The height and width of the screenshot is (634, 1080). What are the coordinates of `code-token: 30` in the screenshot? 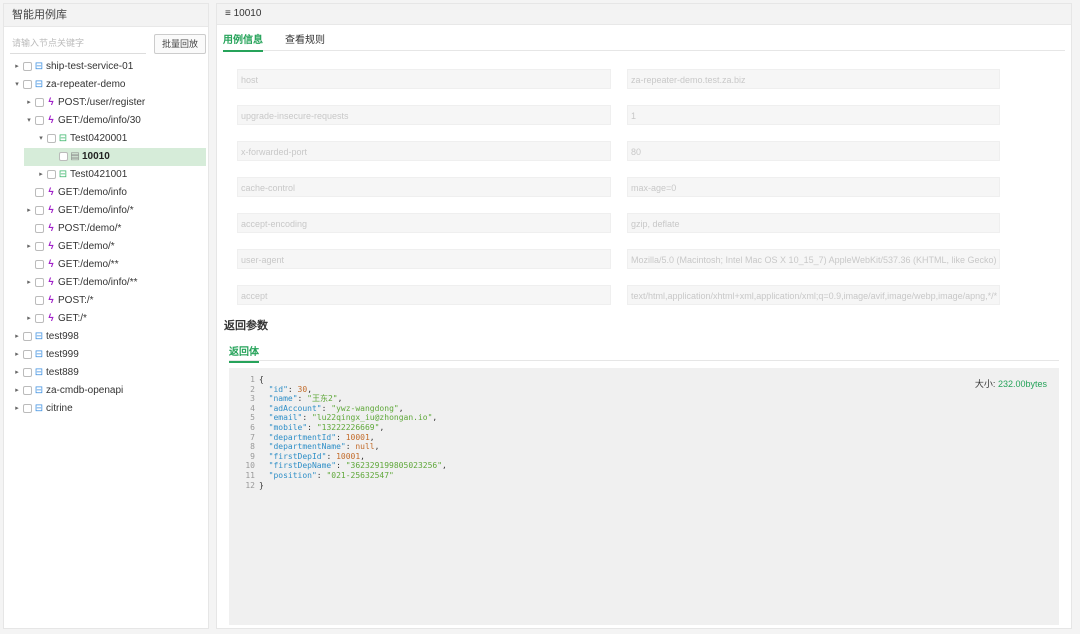 It's located at (302, 389).